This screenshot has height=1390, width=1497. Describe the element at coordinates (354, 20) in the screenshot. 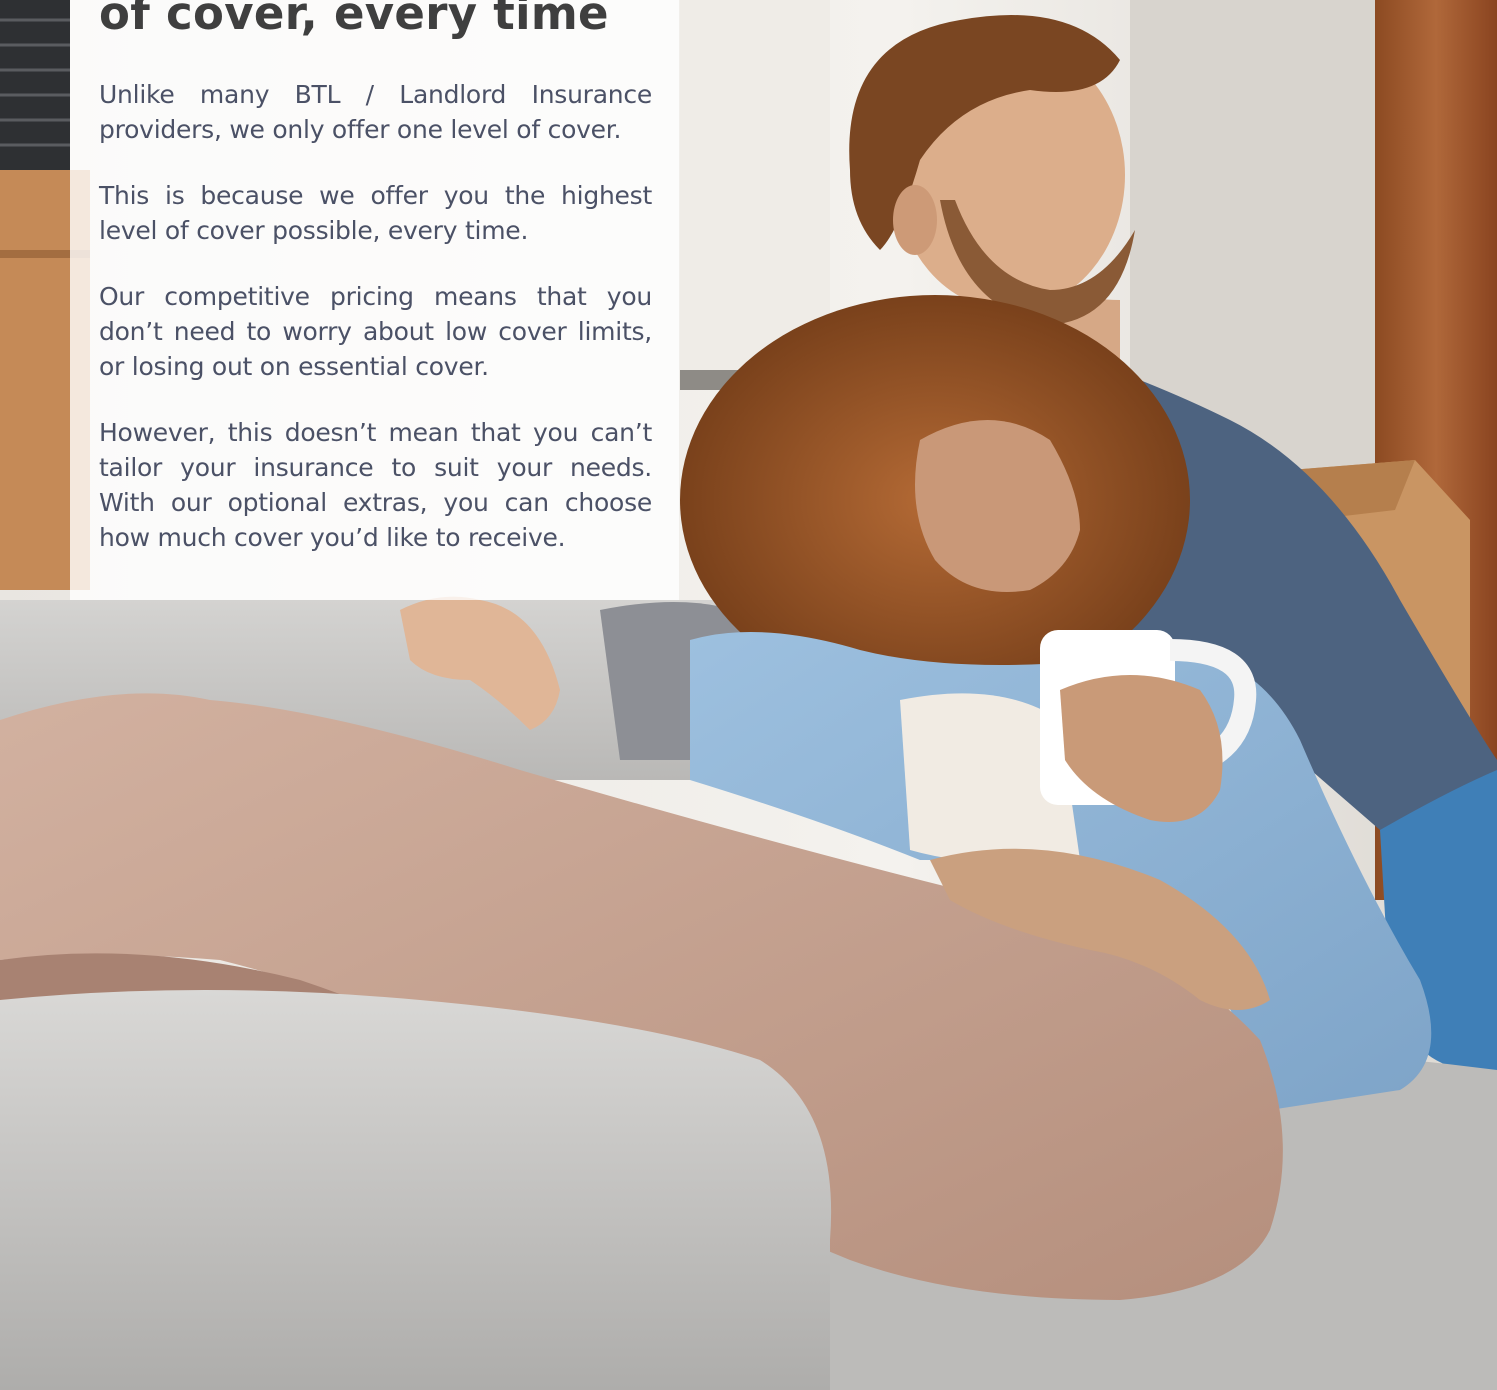

I see `section-heading: of cover, every time` at that location.